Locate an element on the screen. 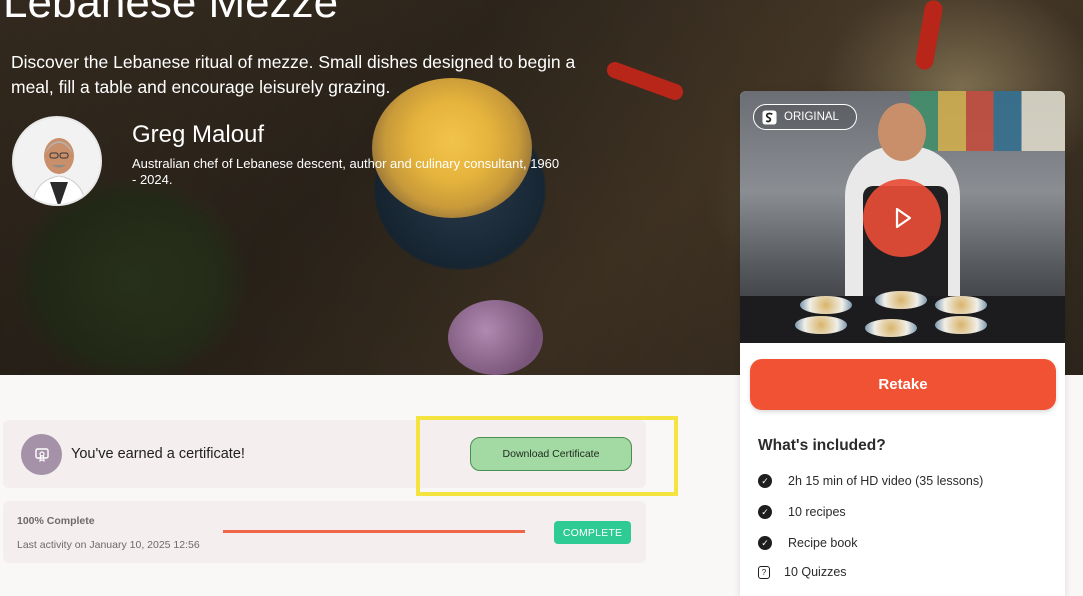  included-item-label: 10 Quizzes is located at coordinates (815, 572).